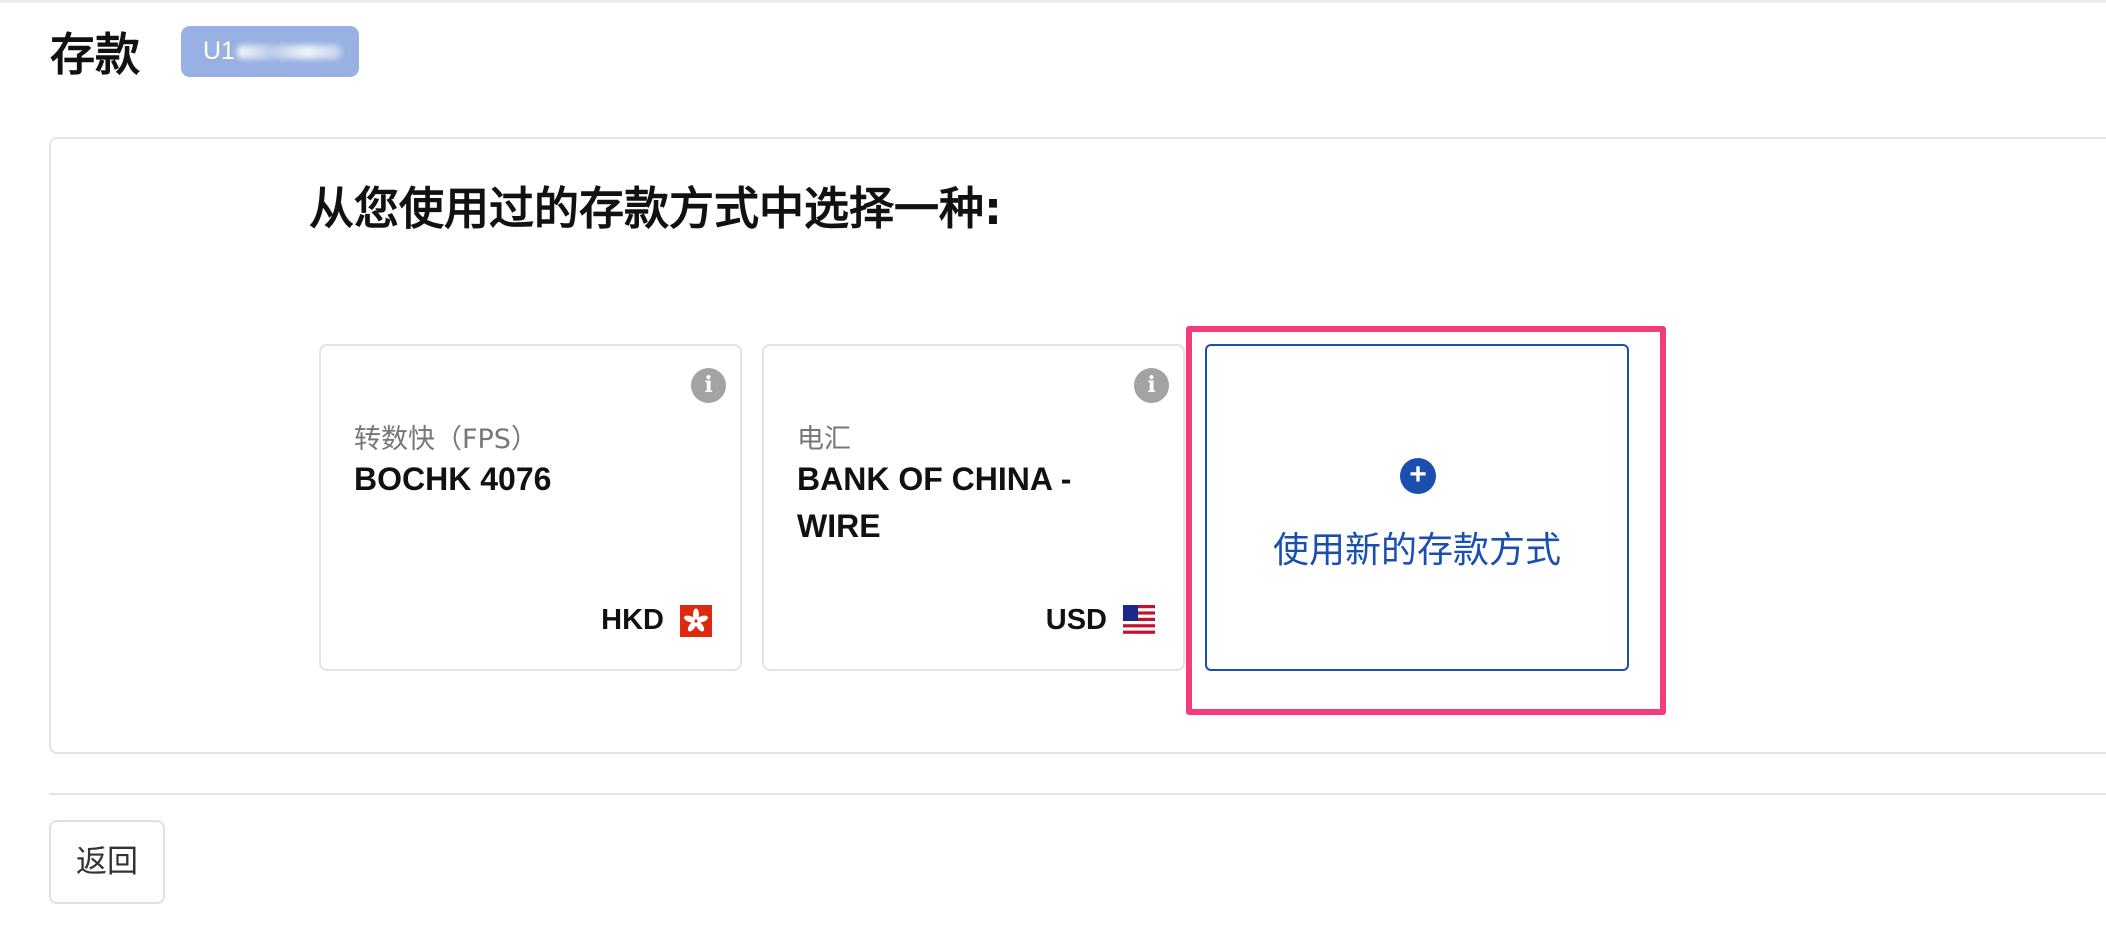 This screenshot has width=2106, height=934. I want to click on back-button: 返回, so click(107, 862).